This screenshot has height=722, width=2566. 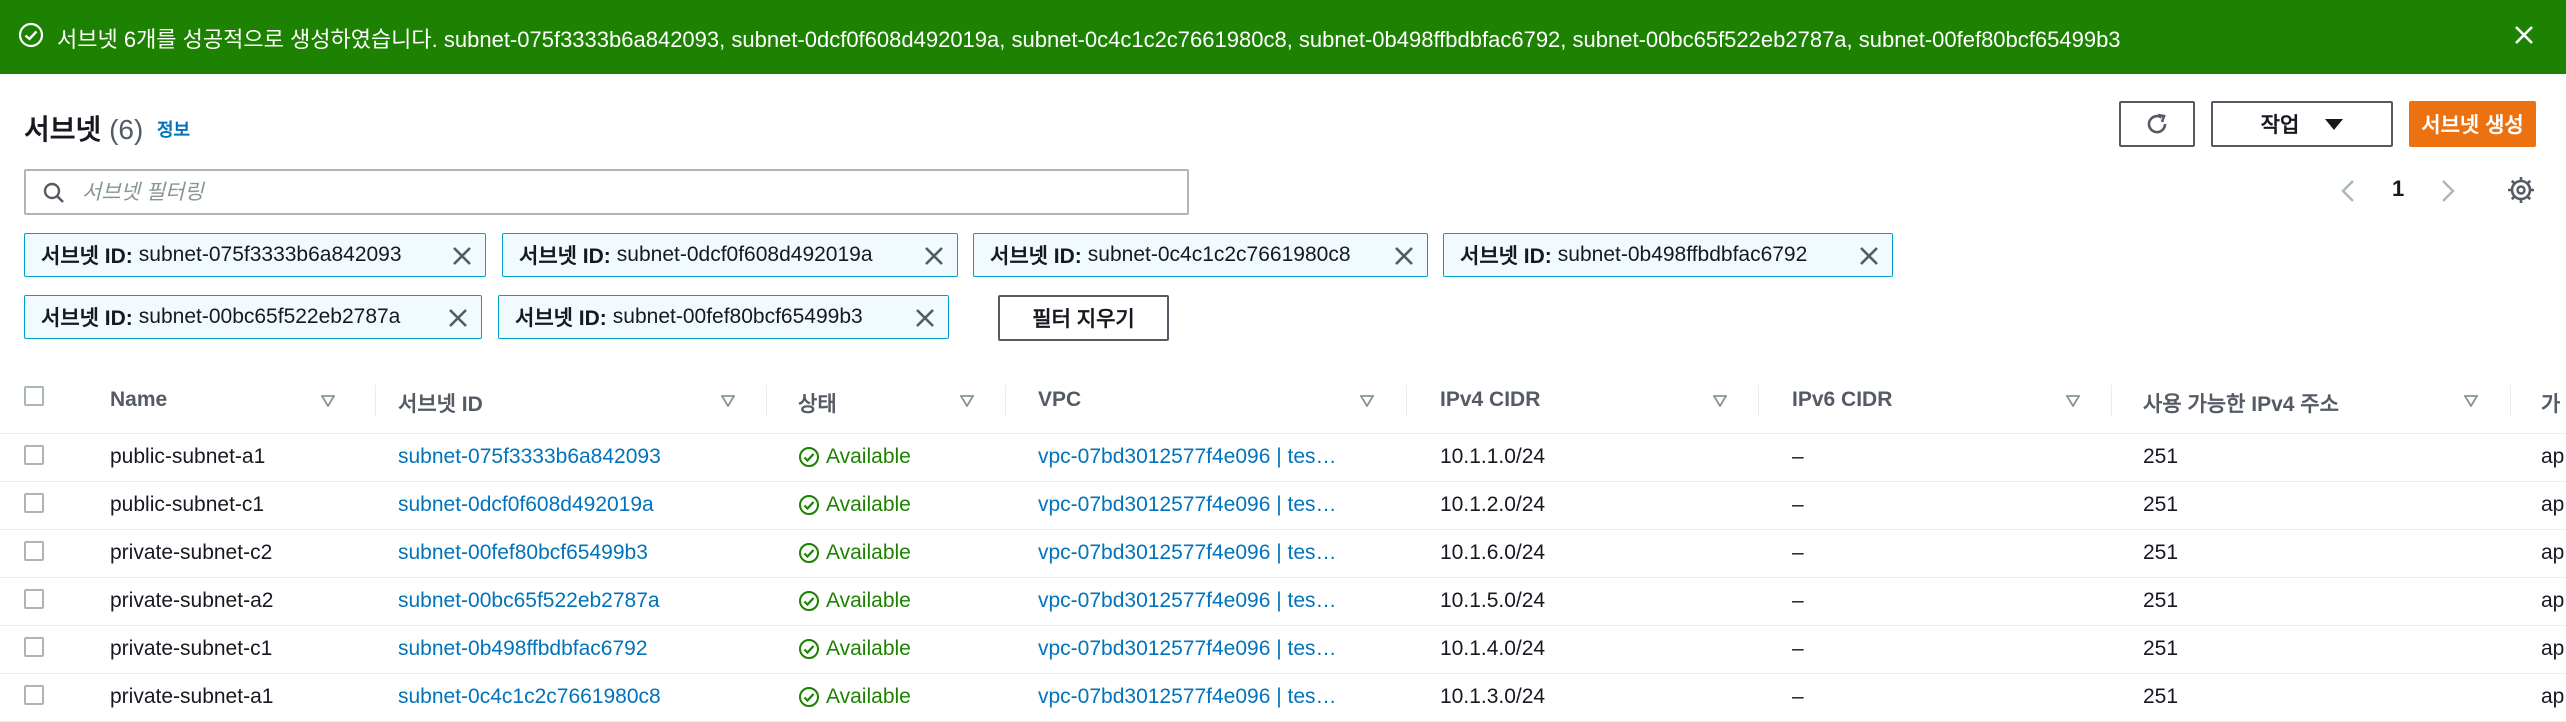 I want to click on chevron-right-icon, so click(x=2448, y=191).